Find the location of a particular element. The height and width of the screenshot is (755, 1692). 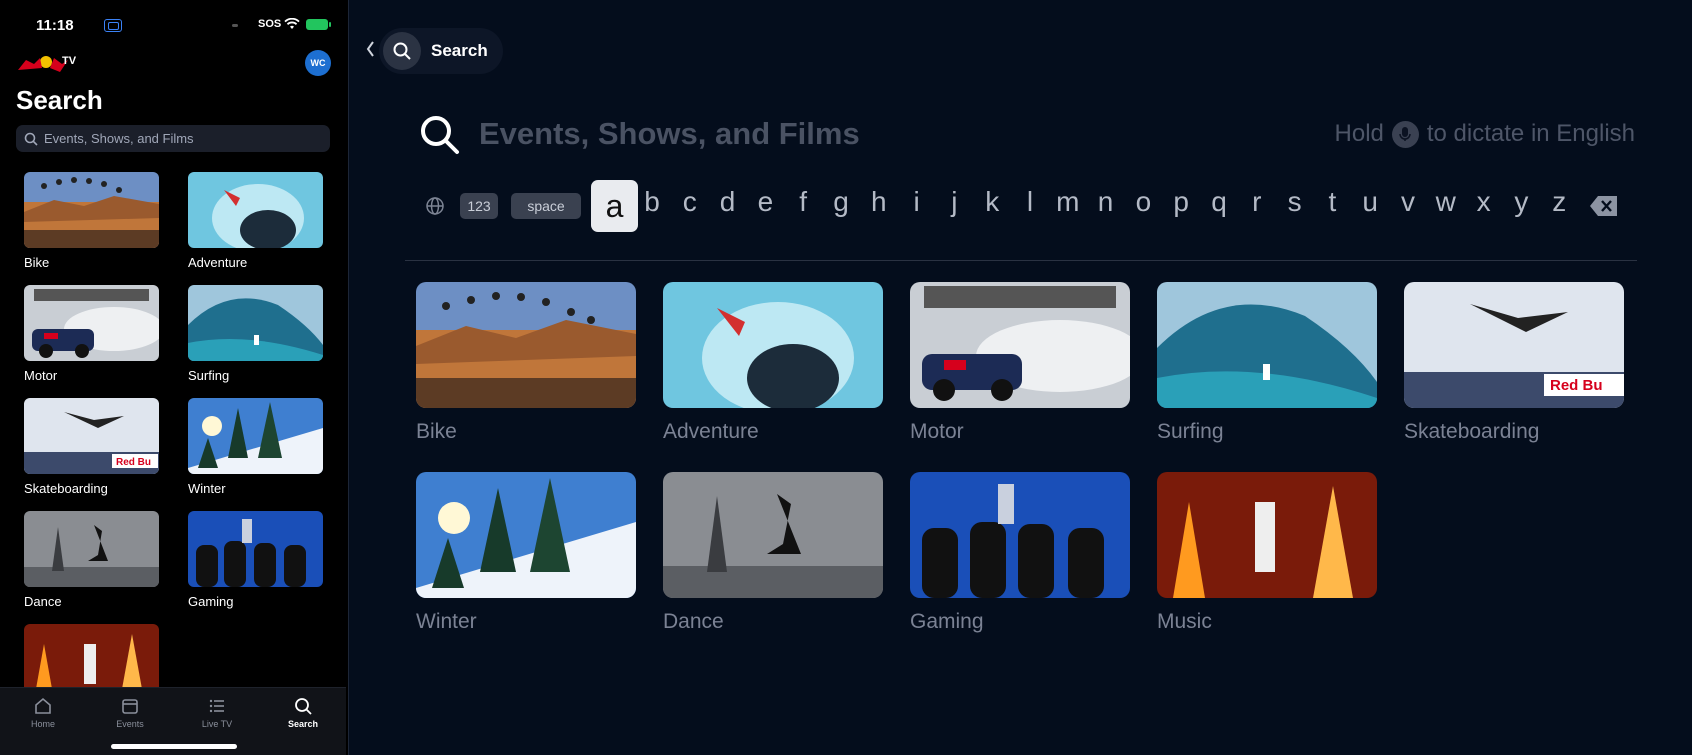

chevron-left-icon is located at coordinates (370, 49).